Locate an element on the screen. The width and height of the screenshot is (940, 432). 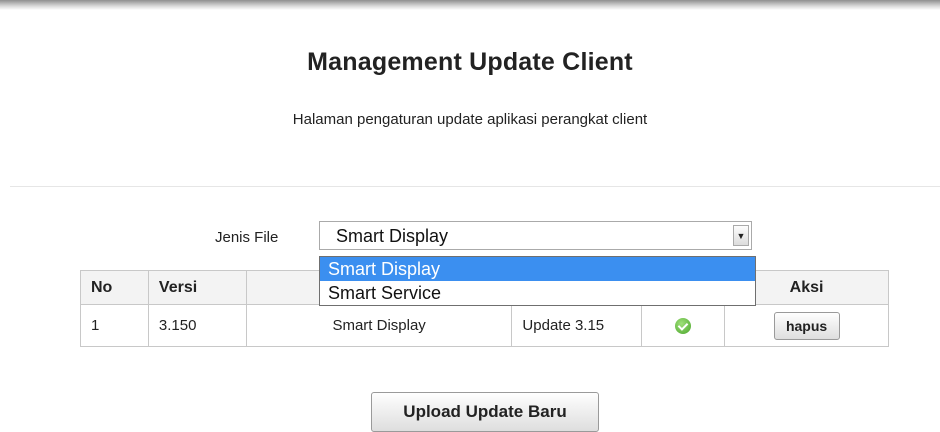
file-type-select: Smart Display ▼ is located at coordinates (535, 235).